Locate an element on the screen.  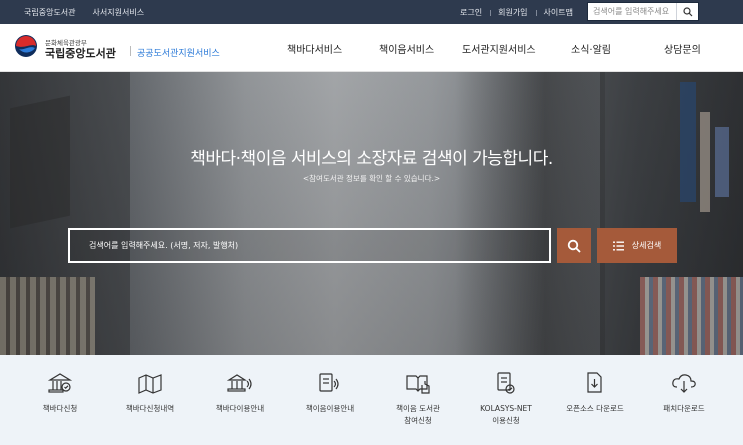
top-search is located at coordinates (643, 11).